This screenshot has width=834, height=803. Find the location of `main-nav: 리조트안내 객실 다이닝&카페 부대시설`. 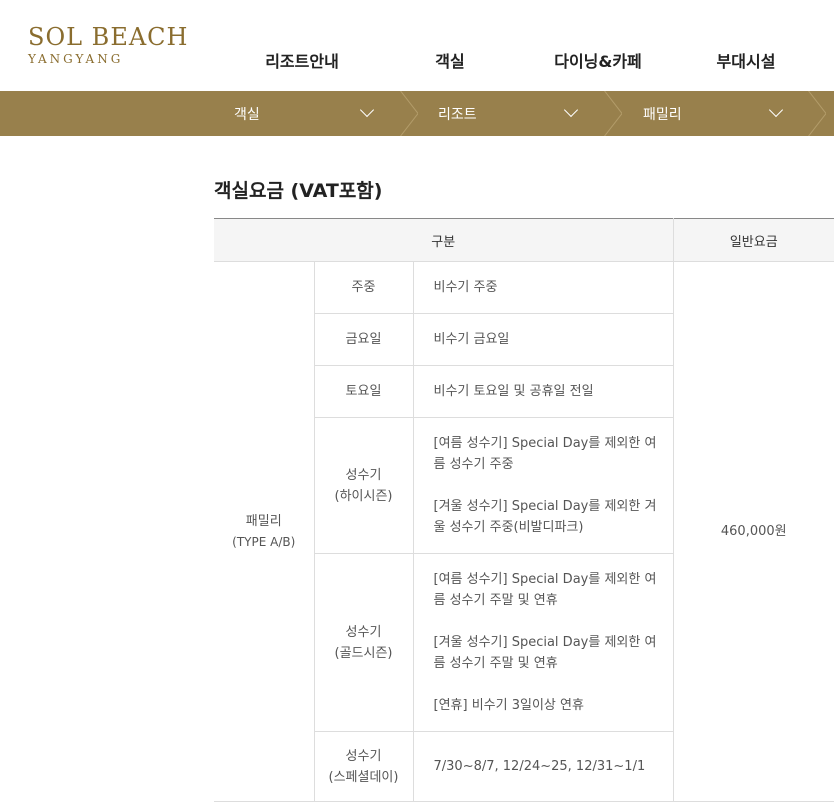

main-nav: 리조트안내 객실 다이닝&카페 부대시설 is located at coordinates (417, 60).